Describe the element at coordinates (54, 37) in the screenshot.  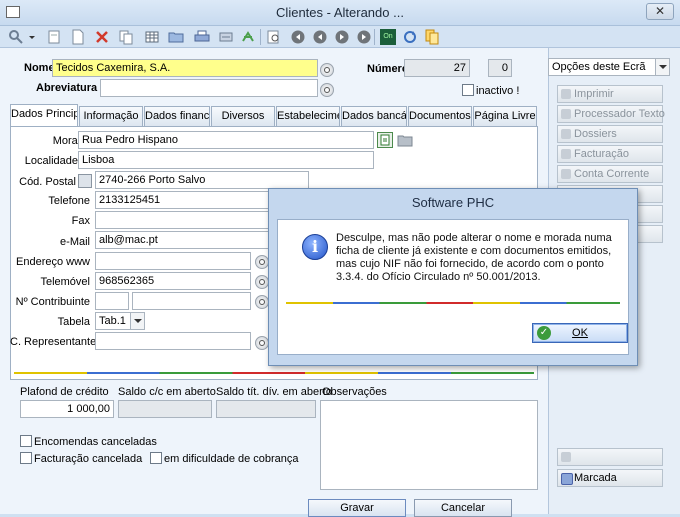
I see `edit-icon` at that location.